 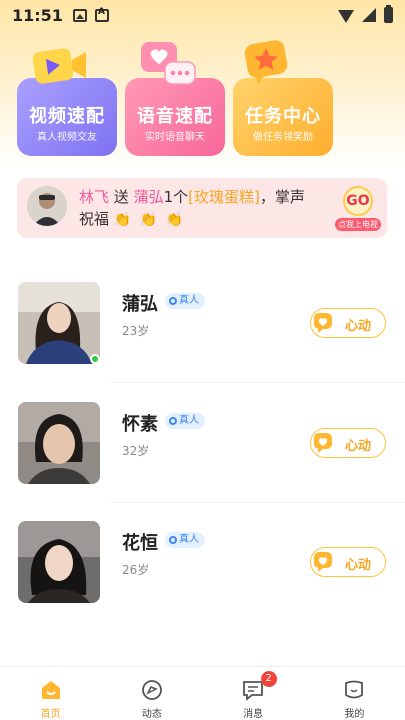 I want to click on voice-match-card: 语音速配 实时语音聊天, so click(x=175, y=117).